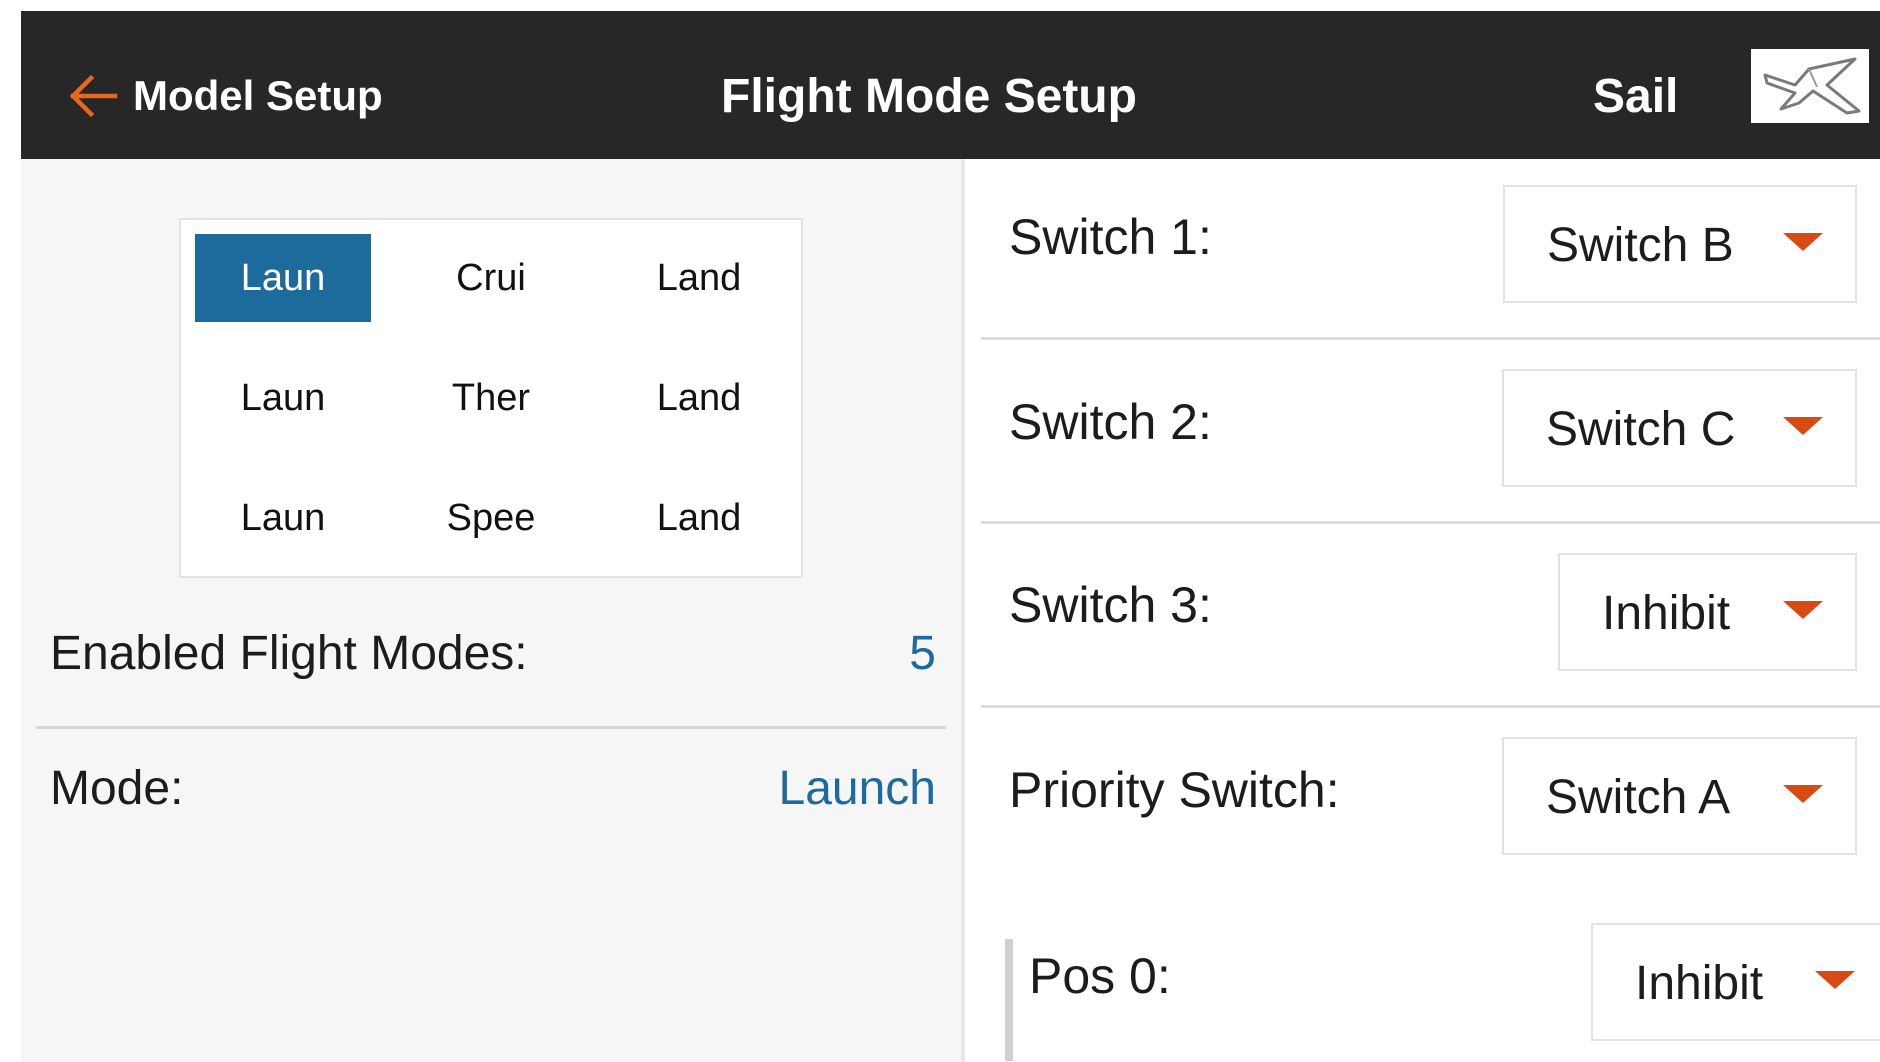 The height and width of the screenshot is (1062, 1880). Describe the element at coordinates (117, 788) in the screenshot. I see `mode-label: Mode:` at that location.